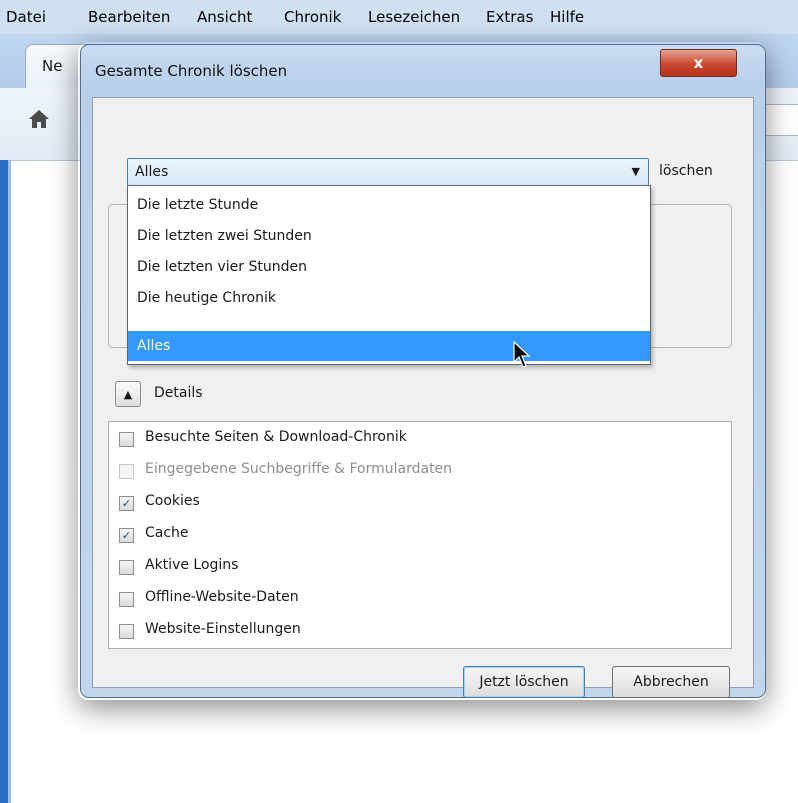 This screenshot has height=803, width=798. Describe the element at coordinates (522, 354) in the screenshot. I see `mouse-cursor-icon` at that location.